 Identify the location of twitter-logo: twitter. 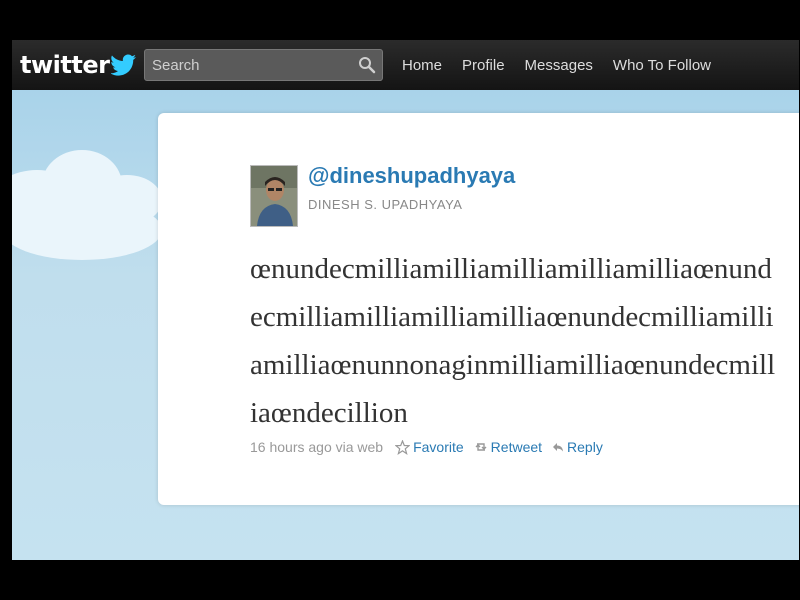
(78, 65).